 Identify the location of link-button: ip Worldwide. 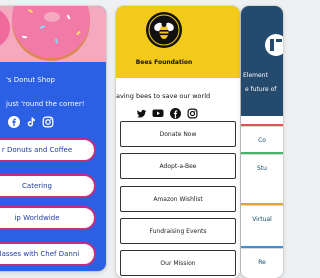
(48, 218).